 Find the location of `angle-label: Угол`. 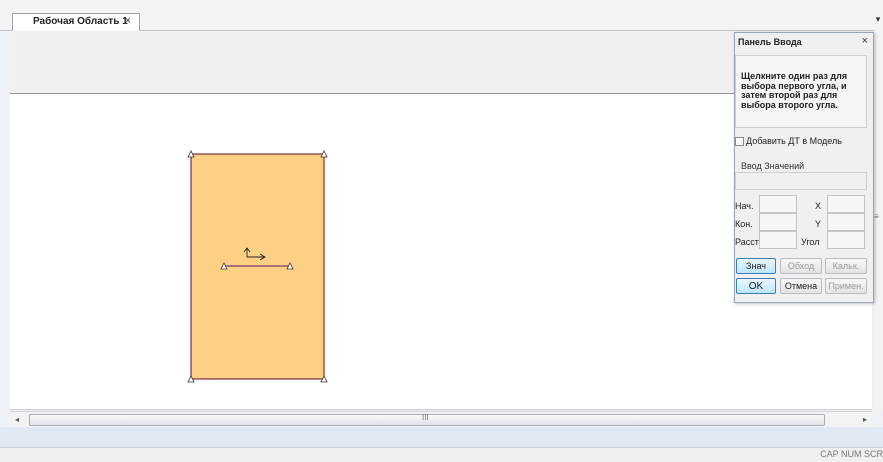

angle-label: Угол is located at coordinates (810, 242).